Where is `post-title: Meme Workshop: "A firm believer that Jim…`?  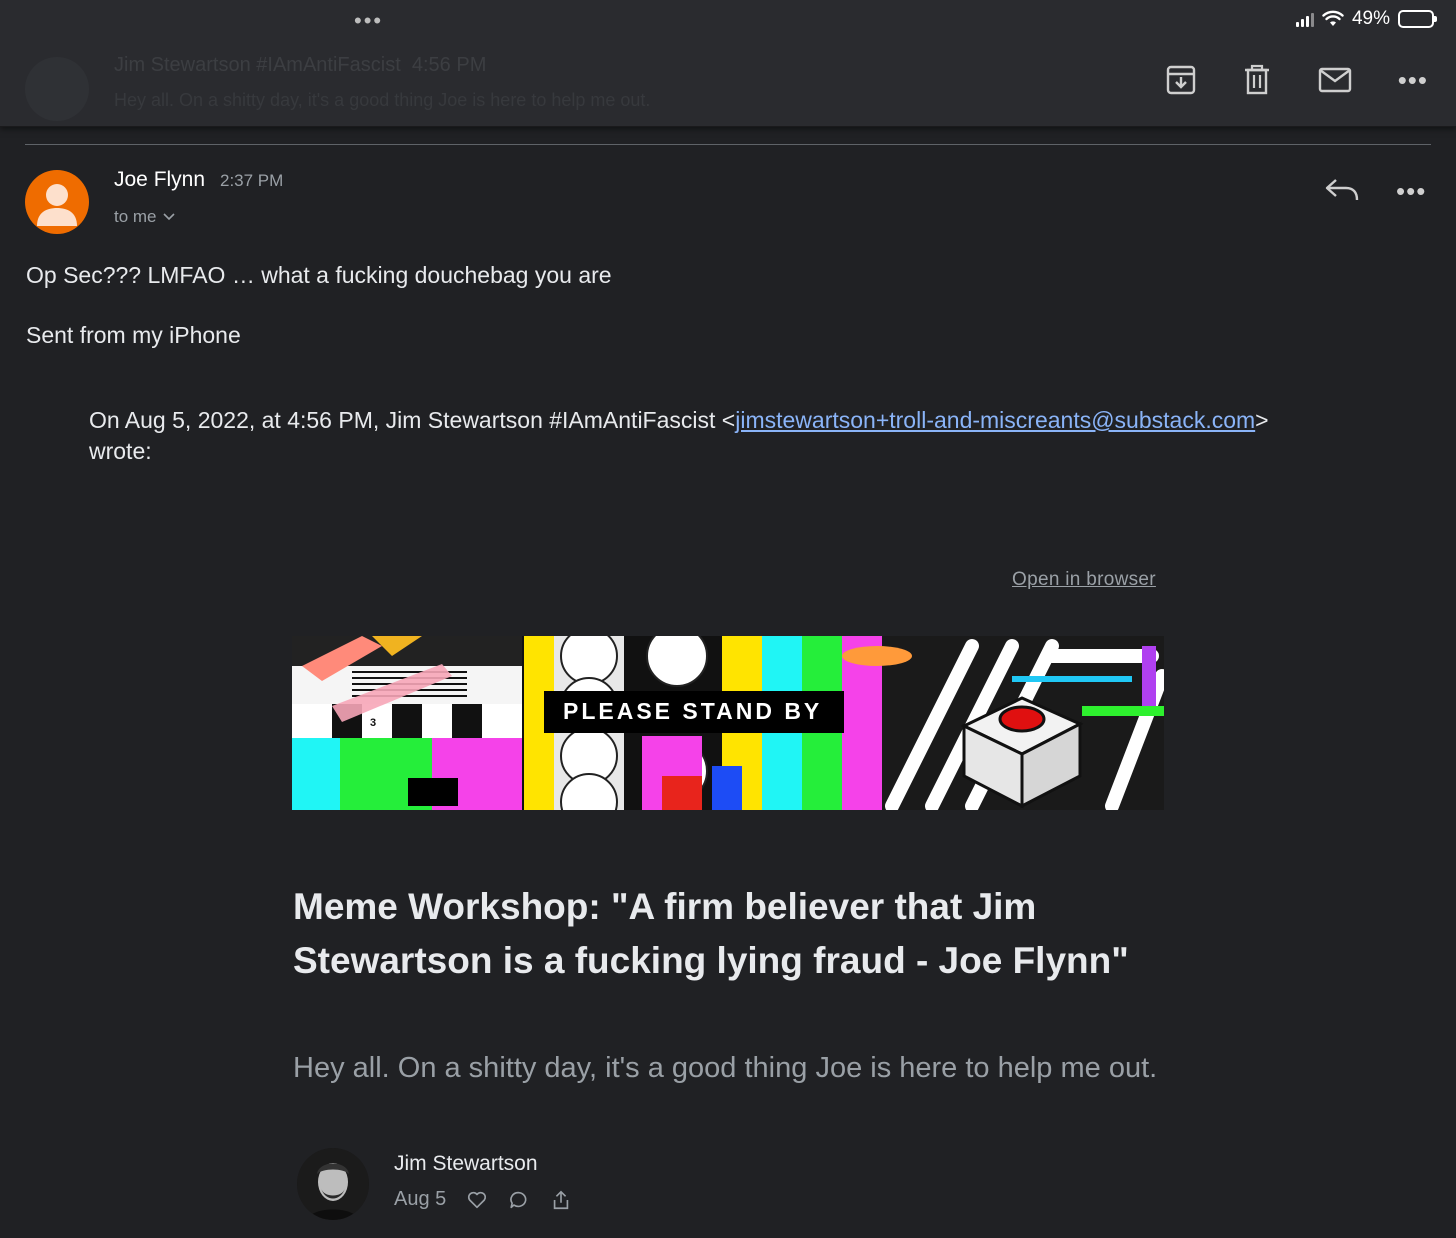
post-title: Meme Workshop: "A firm believer that Jim… is located at coordinates (723, 934).